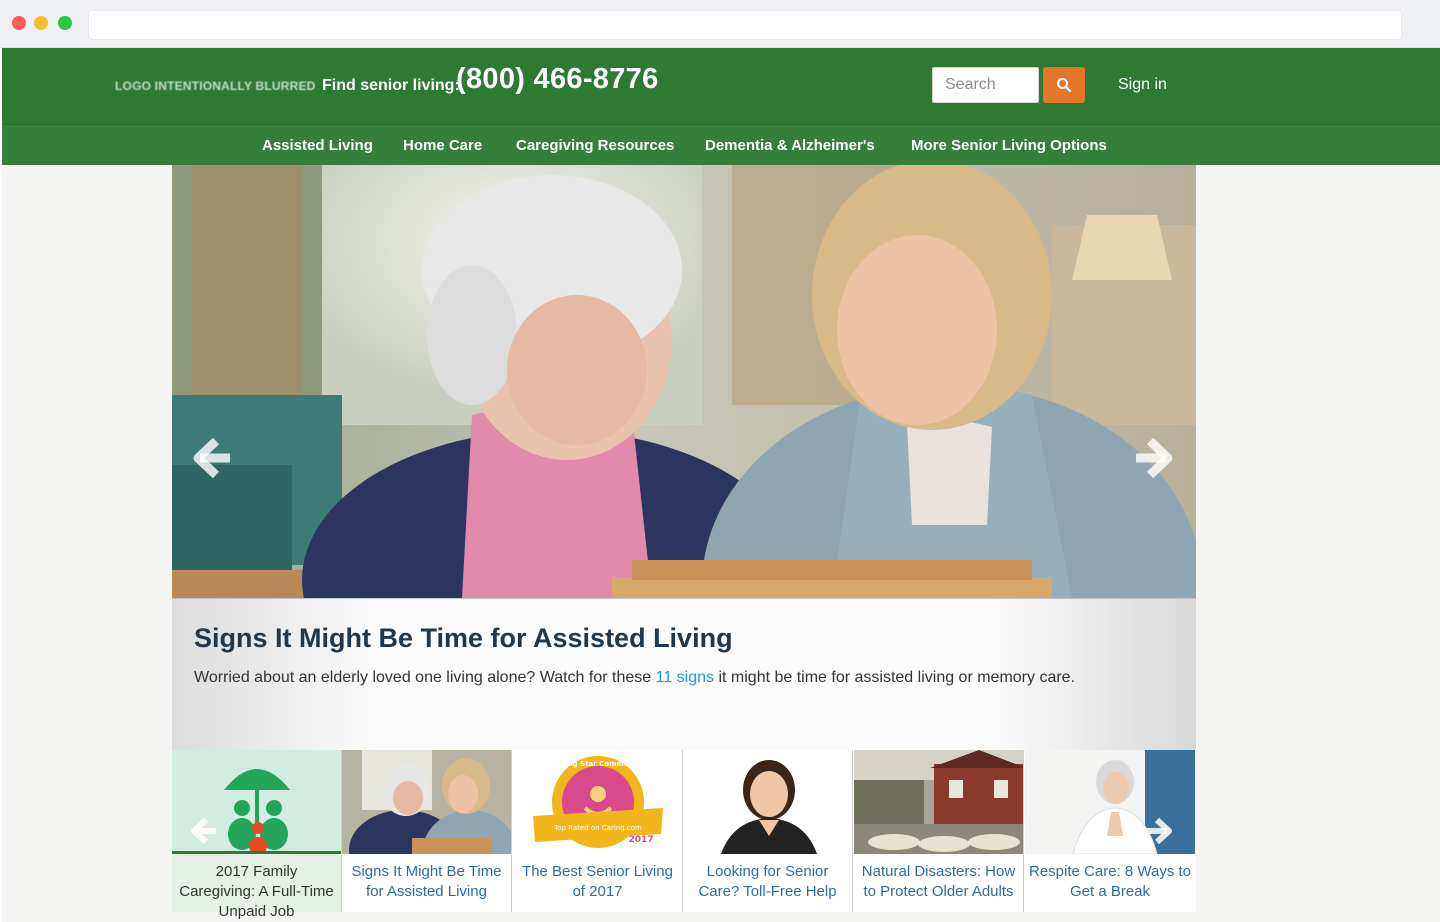  What do you see at coordinates (1161, 831) in the screenshot?
I see `thumbnails-next-arrow-icon` at bounding box center [1161, 831].